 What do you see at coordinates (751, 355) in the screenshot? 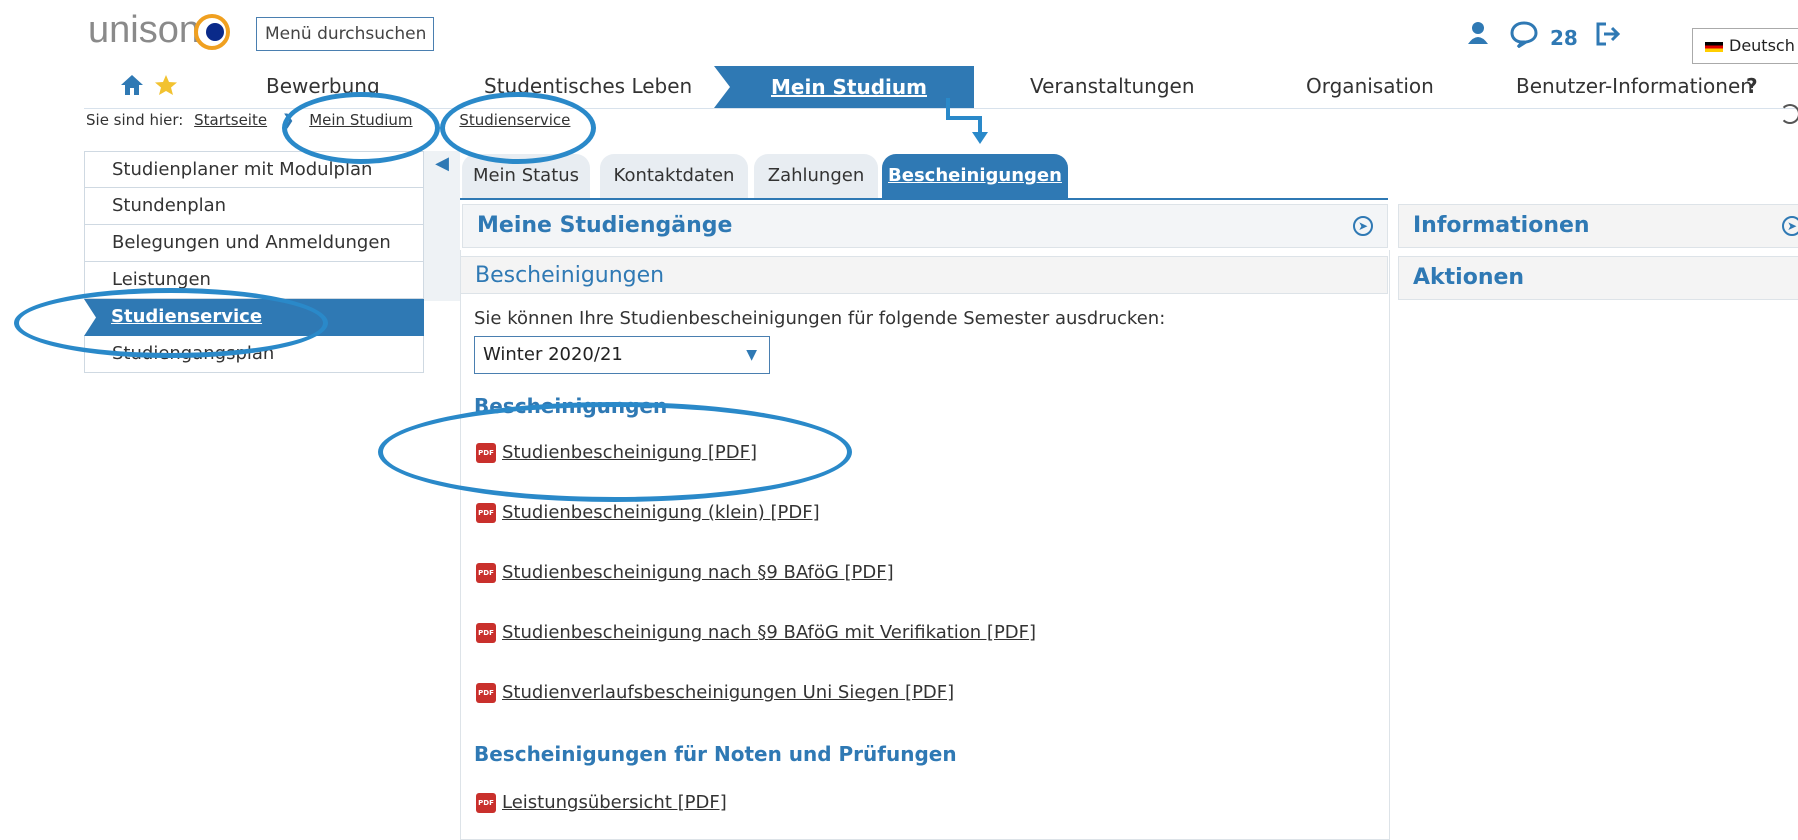
I see `chevron-down-icon: ▼` at bounding box center [751, 355].